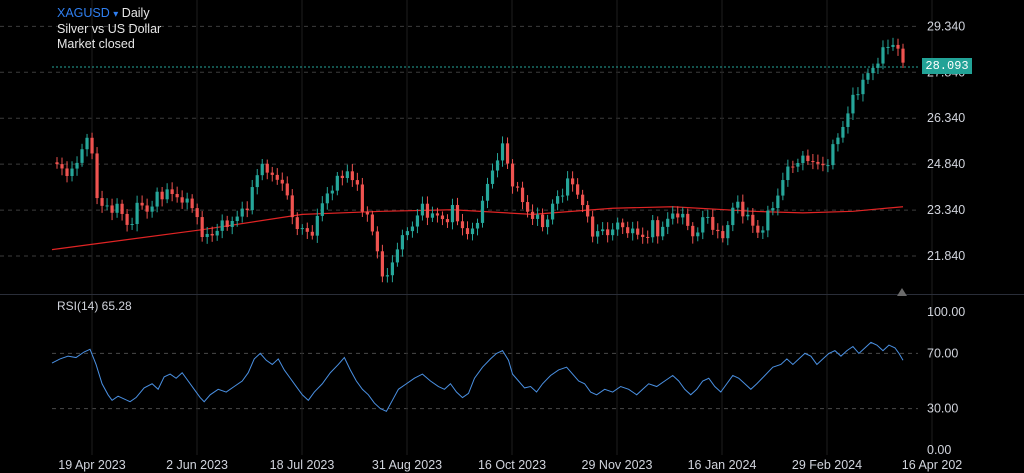 The width and height of the screenshot is (1024, 473). I want to click on rsi-line, so click(477, 377).